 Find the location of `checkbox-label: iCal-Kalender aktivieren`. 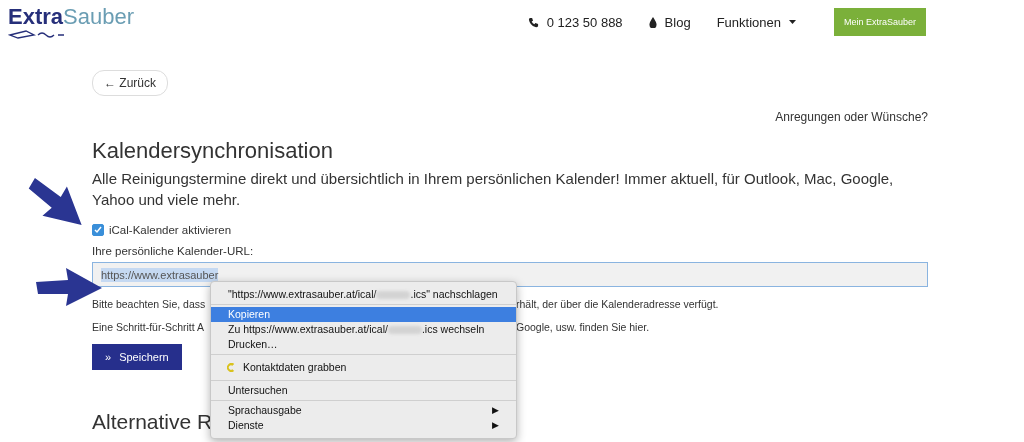

checkbox-label: iCal-Kalender aktivieren is located at coordinates (170, 230).